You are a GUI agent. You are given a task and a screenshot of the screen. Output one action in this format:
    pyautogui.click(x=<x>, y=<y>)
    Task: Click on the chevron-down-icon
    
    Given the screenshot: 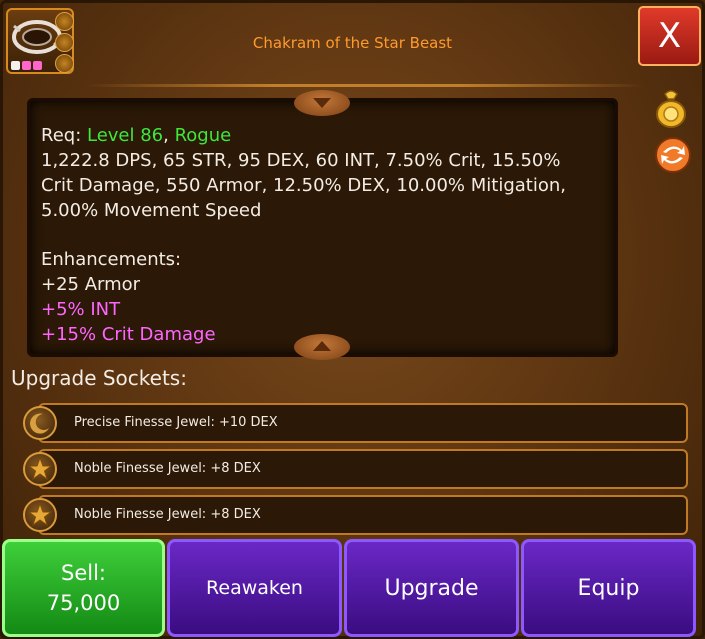 What is the action you would take?
    pyautogui.click(x=322, y=103)
    